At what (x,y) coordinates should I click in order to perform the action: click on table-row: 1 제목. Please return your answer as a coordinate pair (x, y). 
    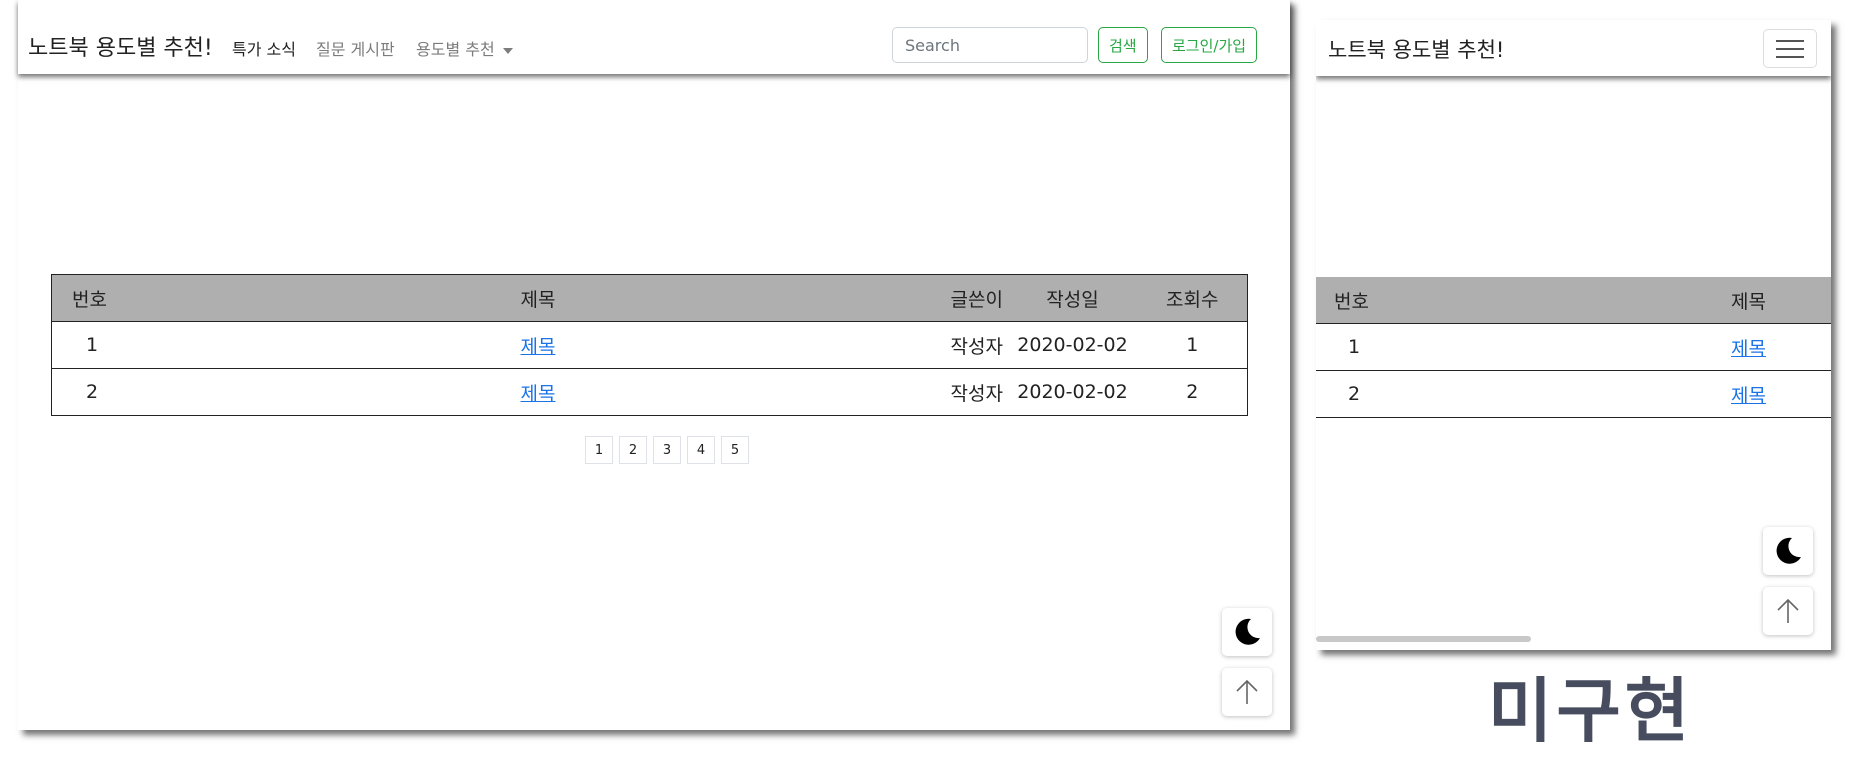
    Looking at the image, I should click on (1573, 347).